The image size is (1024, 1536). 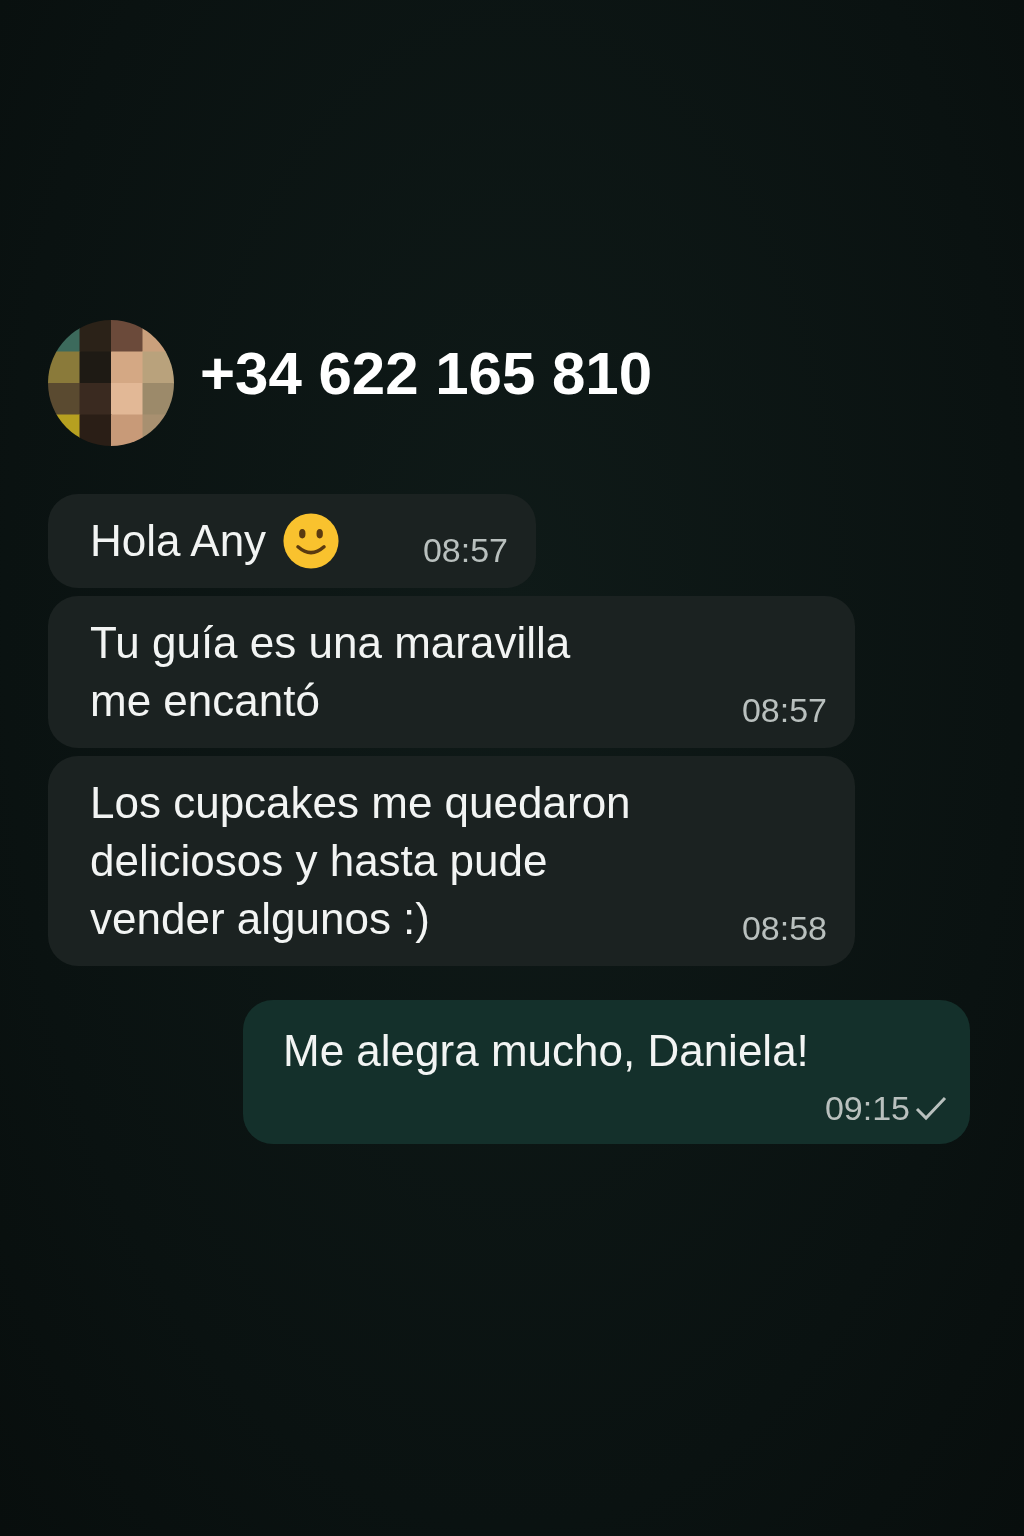 What do you see at coordinates (426, 373) in the screenshot?
I see `contact-phone: +34 622 165 810` at bounding box center [426, 373].